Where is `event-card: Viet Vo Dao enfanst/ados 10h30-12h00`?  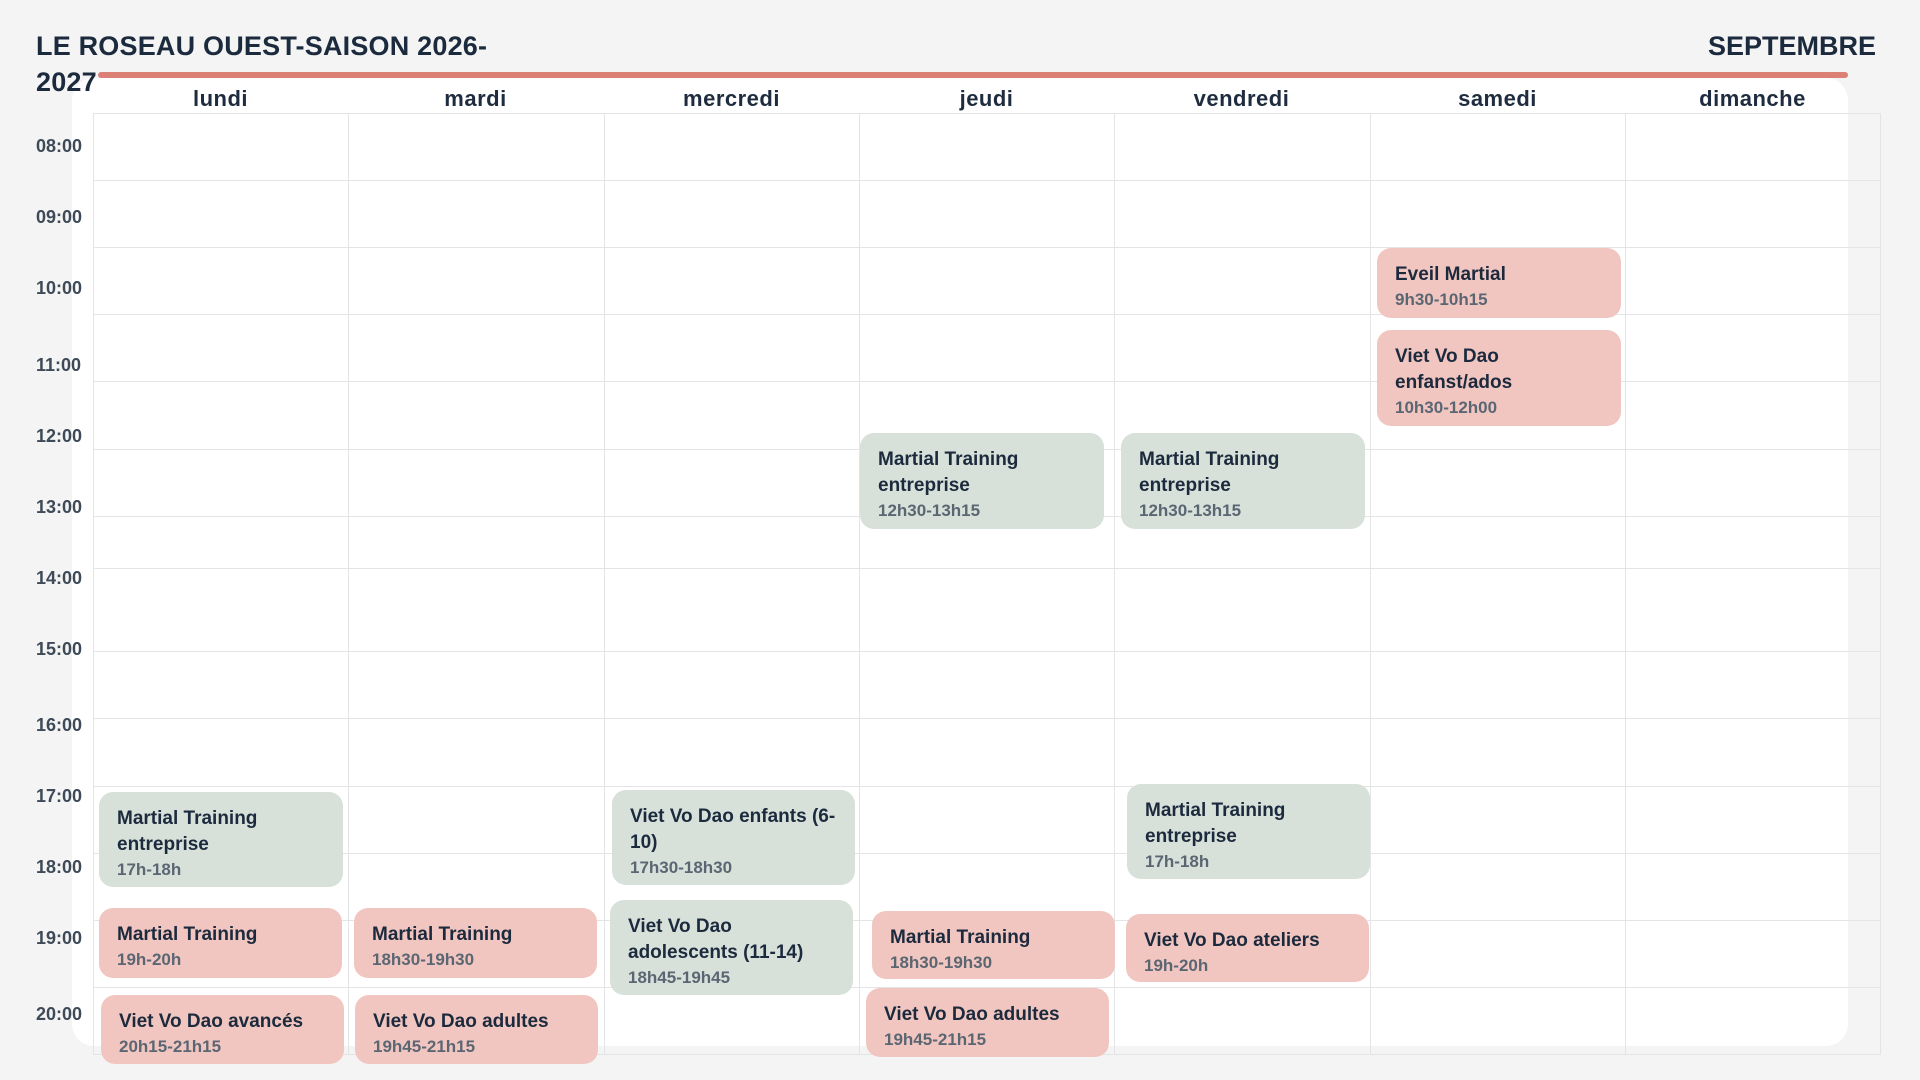 event-card: Viet Vo Dao enfanst/ados 10h30-12h00 is located at coordinates (1499, 378).